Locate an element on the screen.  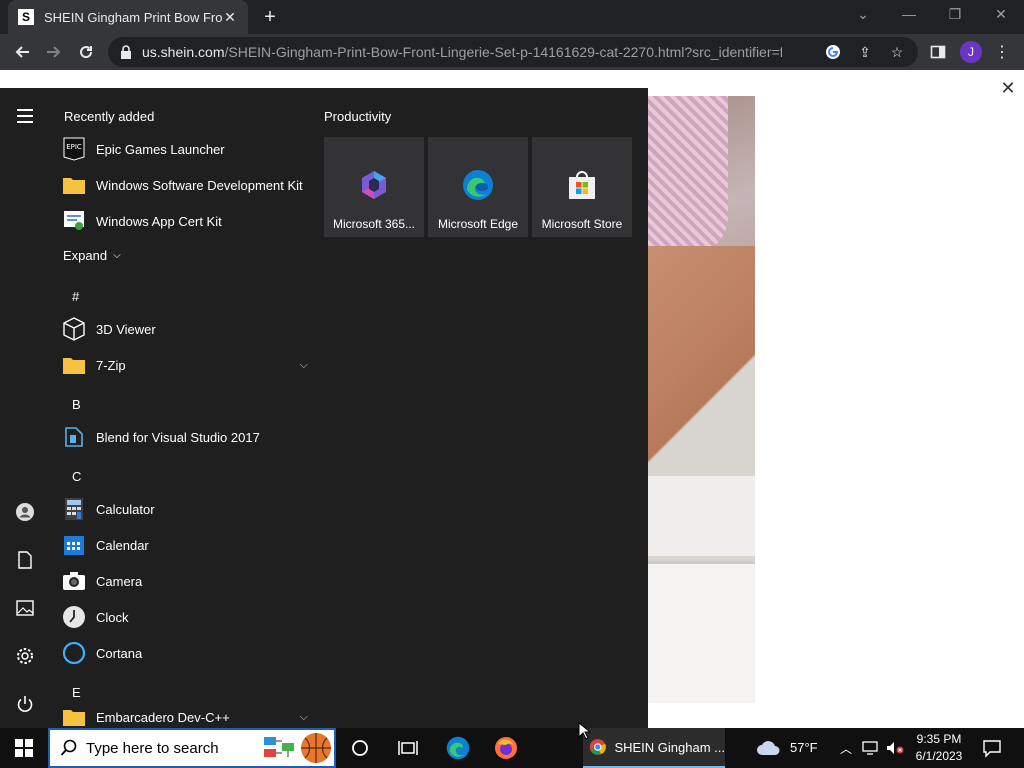
taskbar-edge-button is located at coordinates (458, 748).